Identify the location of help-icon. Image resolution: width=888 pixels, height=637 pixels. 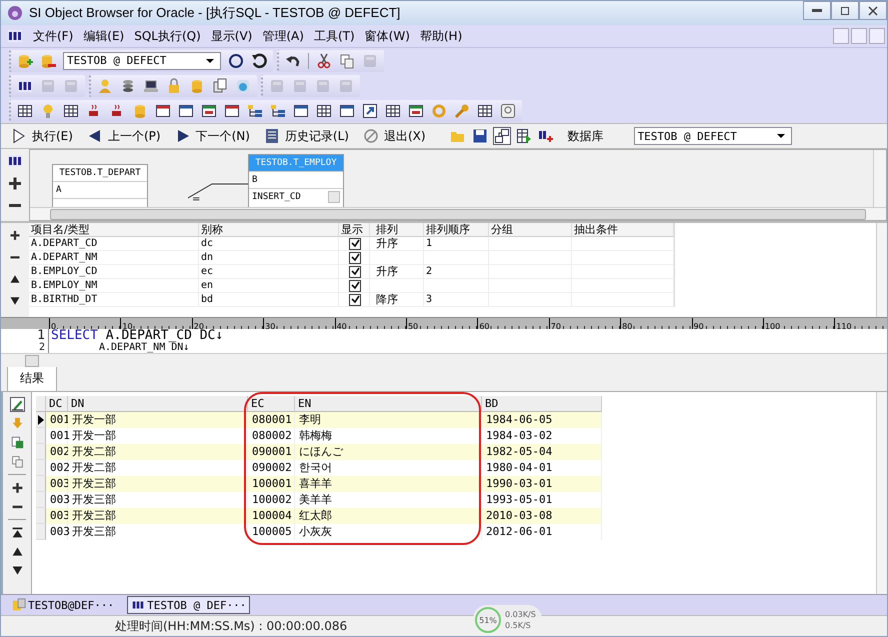
(508, 110).